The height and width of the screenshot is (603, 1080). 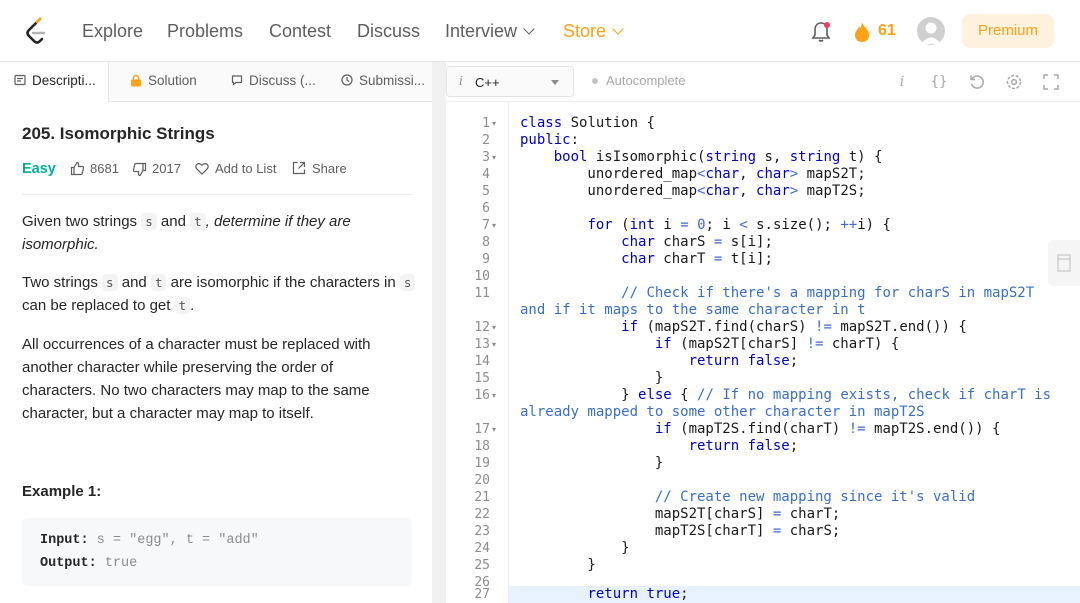 What do you see at coordinates (821, 32) in the screenshot?
I see `notification-bell-icon` at bounding box center [821, 32].